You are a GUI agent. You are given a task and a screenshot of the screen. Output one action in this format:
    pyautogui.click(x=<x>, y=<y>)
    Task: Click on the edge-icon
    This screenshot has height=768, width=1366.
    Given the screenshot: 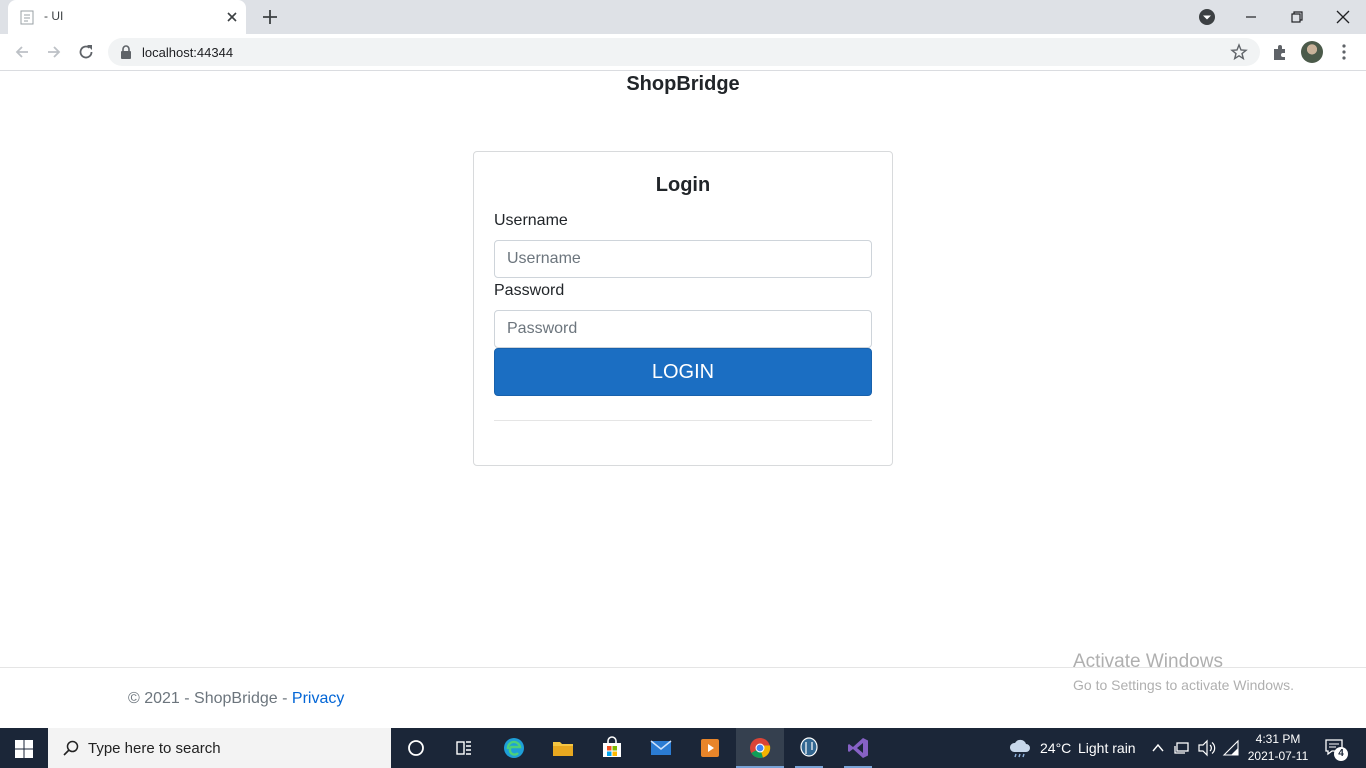 What is the action you would take?
    pyautogui.click(x=514, y=748)
    